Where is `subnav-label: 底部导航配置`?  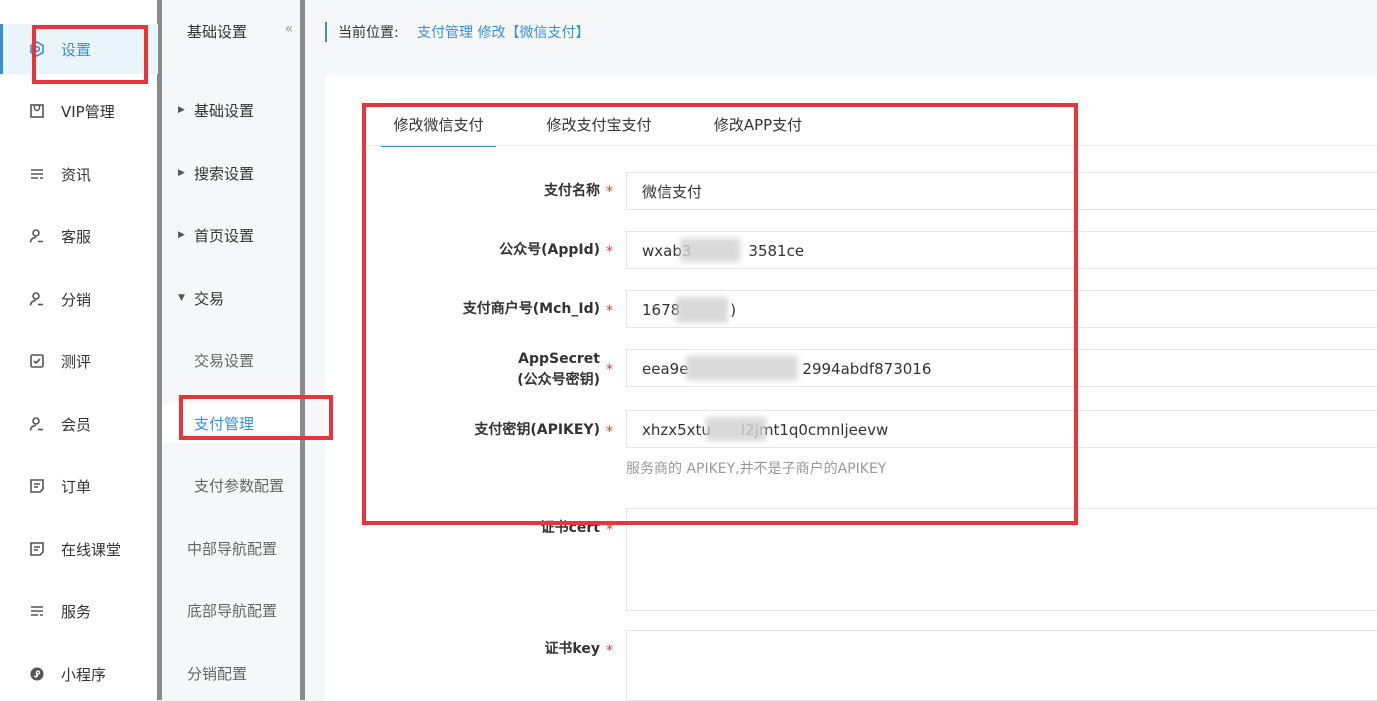
subnav-label: 底部导航配置 is located at coordinates (232, 610).